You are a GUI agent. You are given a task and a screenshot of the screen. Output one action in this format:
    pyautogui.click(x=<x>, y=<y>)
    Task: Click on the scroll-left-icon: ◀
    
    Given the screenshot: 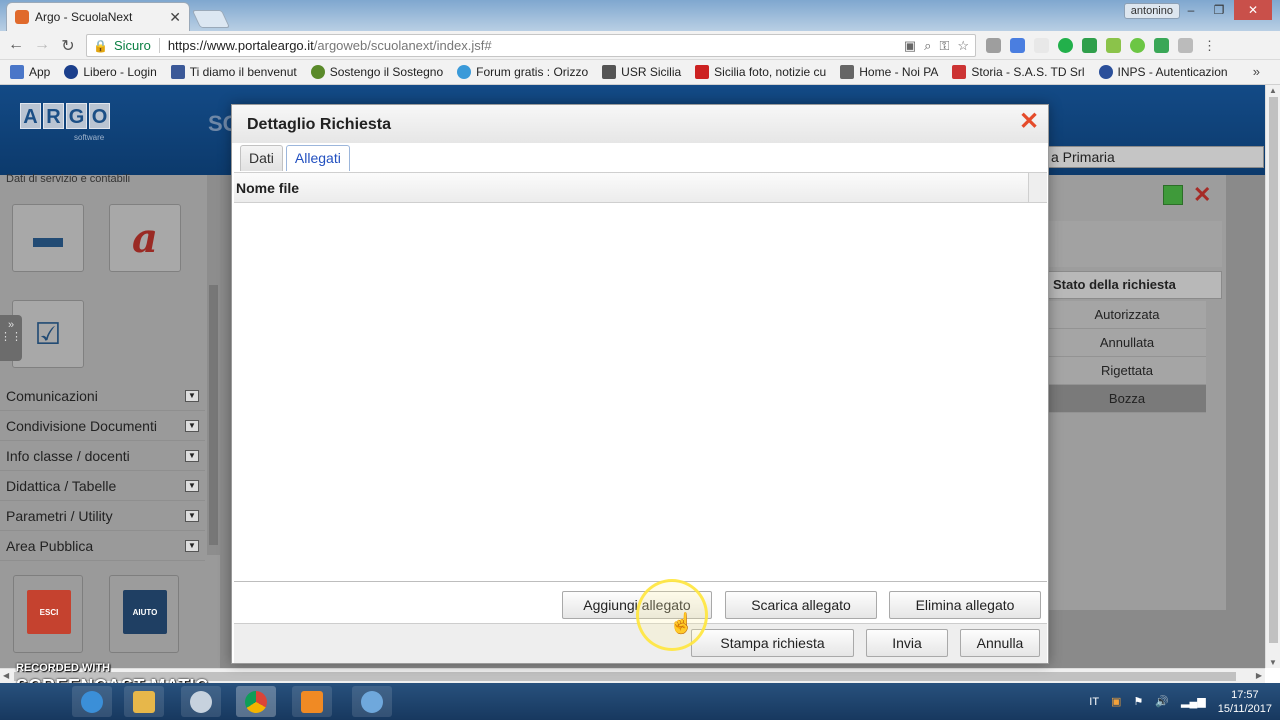 What is the action you would take?
    pyautogui.click(x=6, y=675)
    